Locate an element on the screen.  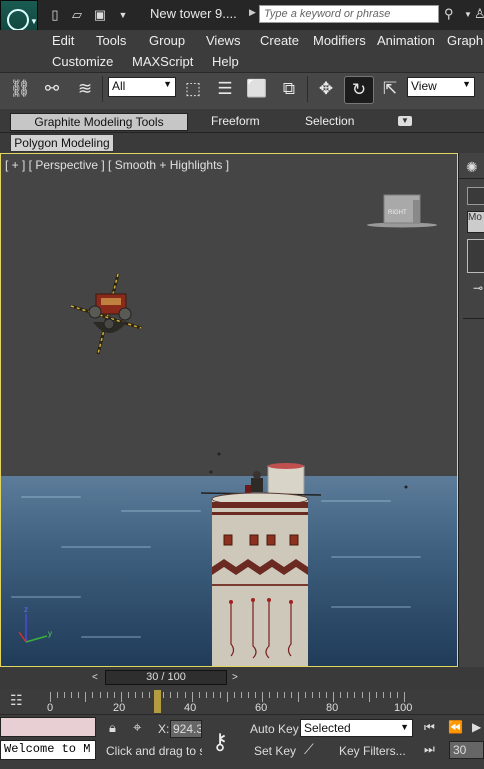
menu-customize: Customize is located at coordinates (82, 61).